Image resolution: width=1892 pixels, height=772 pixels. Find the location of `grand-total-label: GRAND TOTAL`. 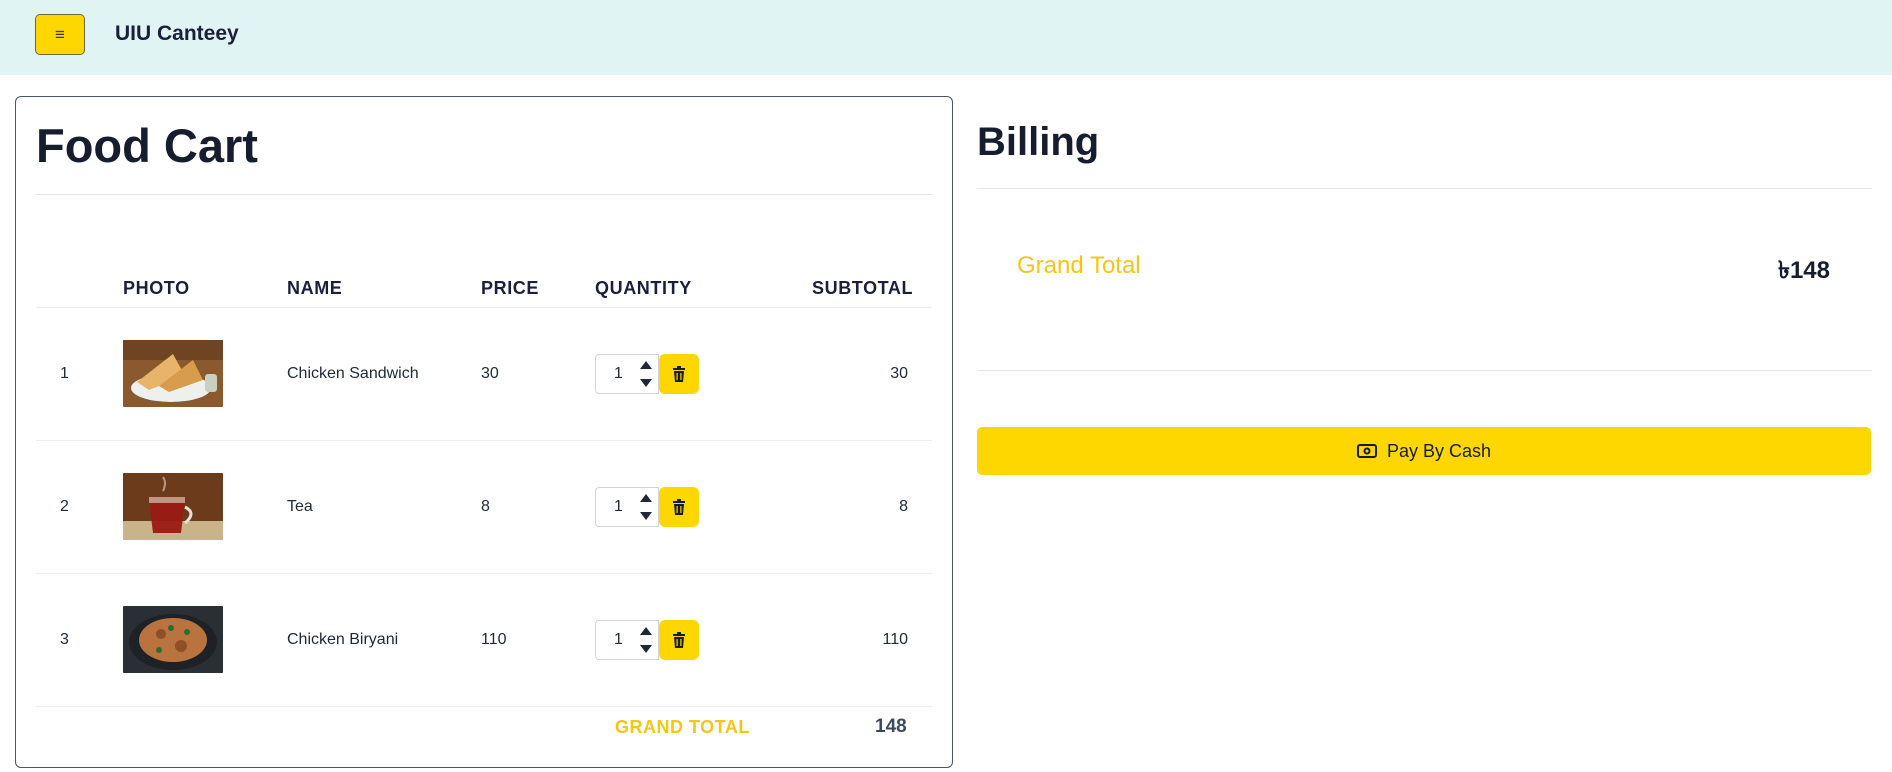

grand-total-label: GRAND TOTAL is located at coordinates (682, 727).